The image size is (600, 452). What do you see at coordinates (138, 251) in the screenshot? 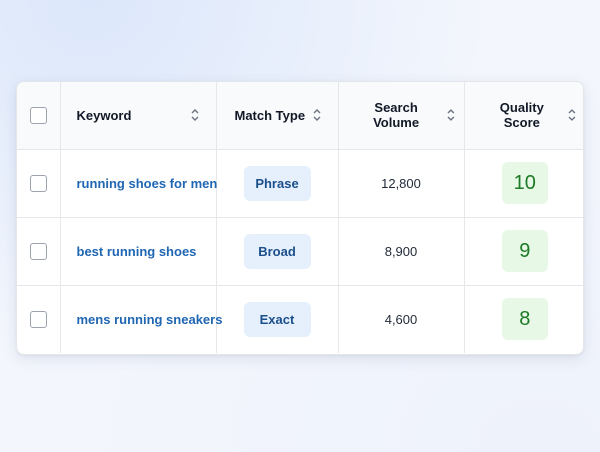
I see `keyword-link: best running shoes` at bounding box center [138, 251].